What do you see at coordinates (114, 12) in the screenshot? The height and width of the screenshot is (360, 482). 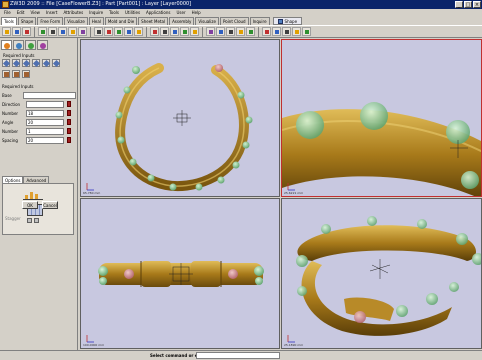 I see `menu-tools: Tools` at bounding box center [114, 12].